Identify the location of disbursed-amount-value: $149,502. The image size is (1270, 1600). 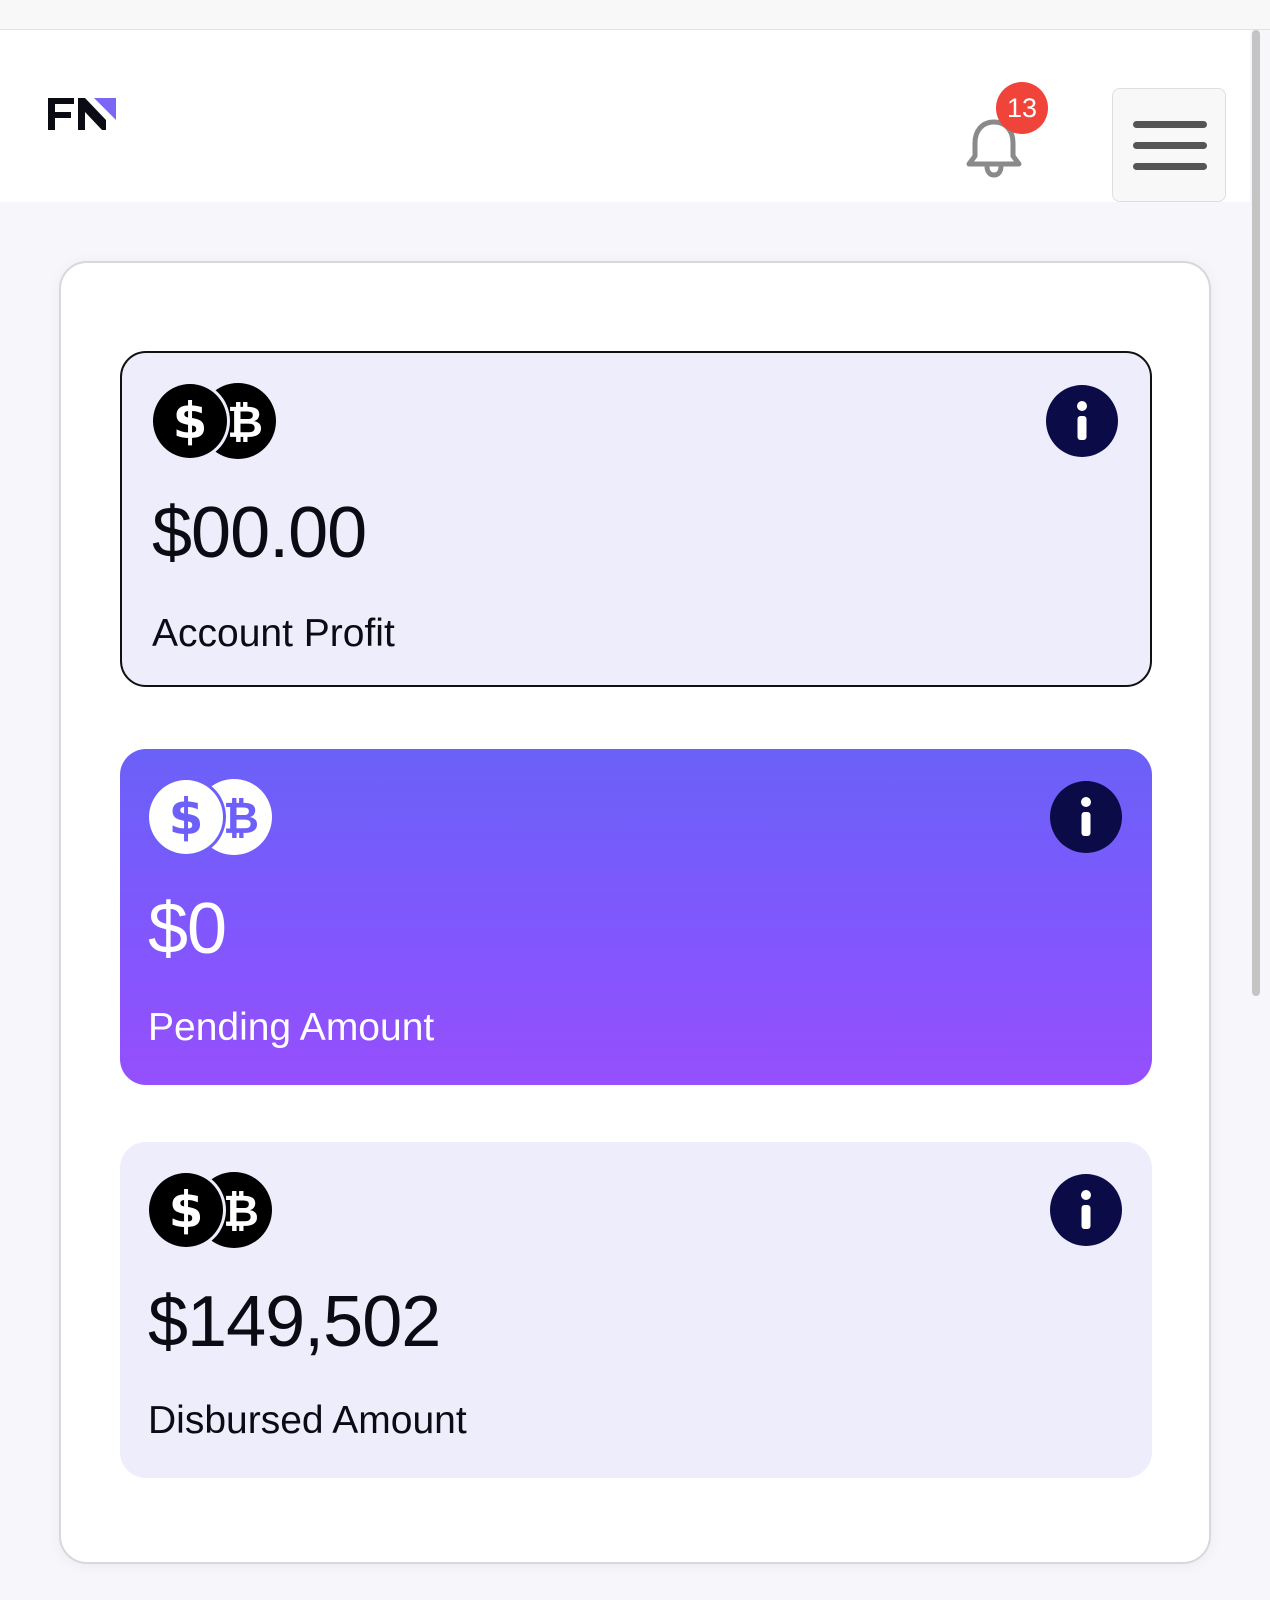
(294, 1322).